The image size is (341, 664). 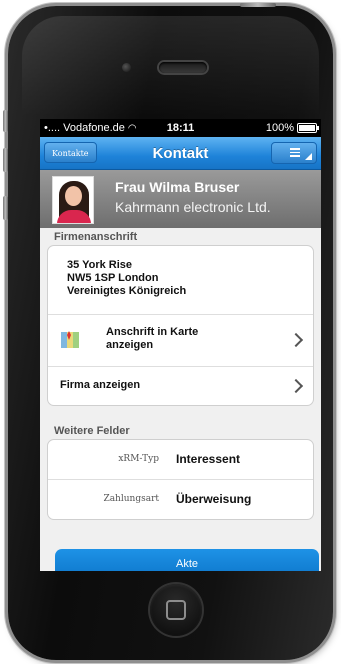 I want to click on volume-down-button, so click(x=5, y=208).